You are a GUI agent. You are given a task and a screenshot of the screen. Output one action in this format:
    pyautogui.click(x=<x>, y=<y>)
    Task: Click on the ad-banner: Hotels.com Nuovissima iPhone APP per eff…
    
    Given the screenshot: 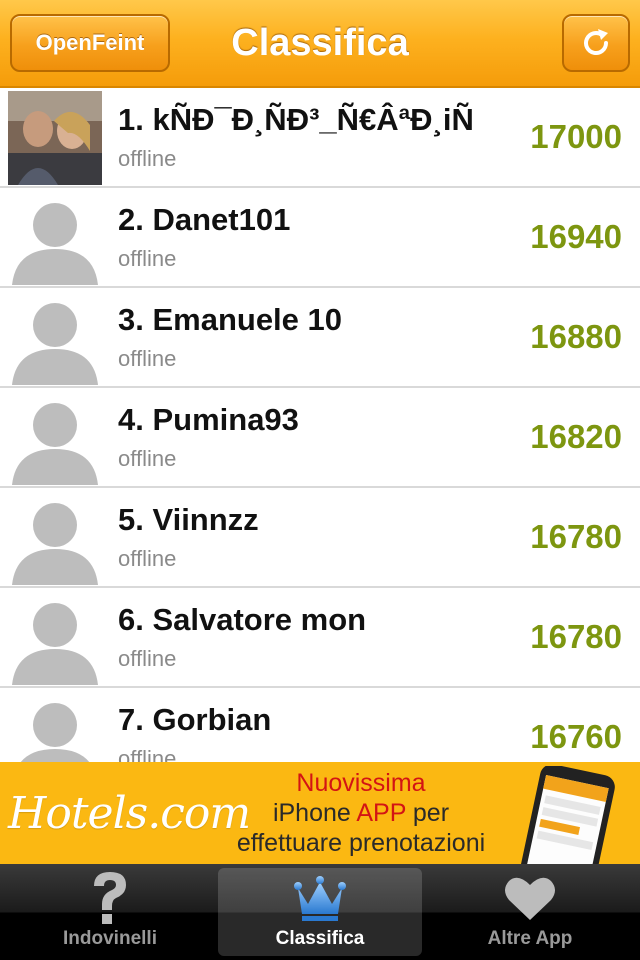 What is the action you would take?
    pyautogui.click(x=320, y=813)
    